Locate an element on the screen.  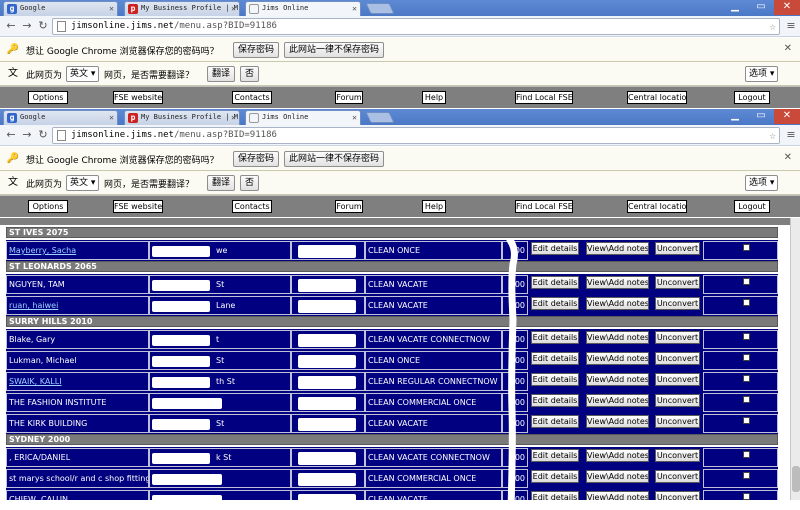
menu-forum-button: Forum is located at coordinates (349, 97).